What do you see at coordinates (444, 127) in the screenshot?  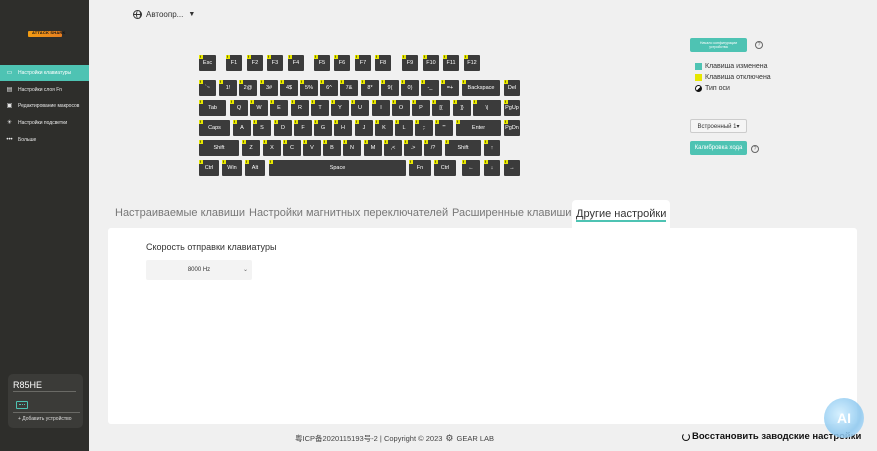 I see `key: '"` at bounding box center [444, 127].